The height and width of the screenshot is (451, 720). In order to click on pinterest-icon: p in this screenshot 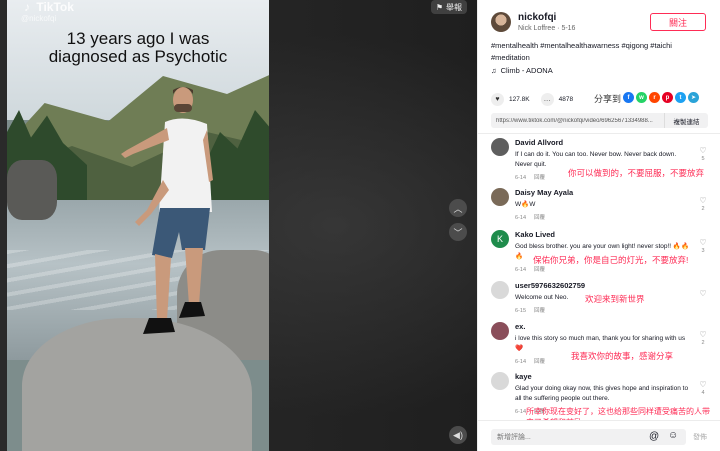, I will do `click(667, 97)`.